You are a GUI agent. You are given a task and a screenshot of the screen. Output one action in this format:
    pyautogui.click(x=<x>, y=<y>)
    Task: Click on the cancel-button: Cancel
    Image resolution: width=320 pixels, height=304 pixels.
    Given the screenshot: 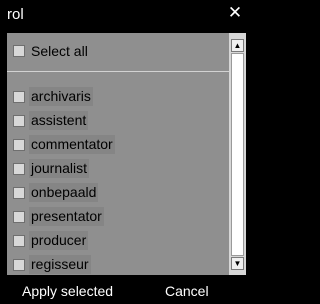 What is the action you would take?
    pyautogui.click(x=187, y=291)
    